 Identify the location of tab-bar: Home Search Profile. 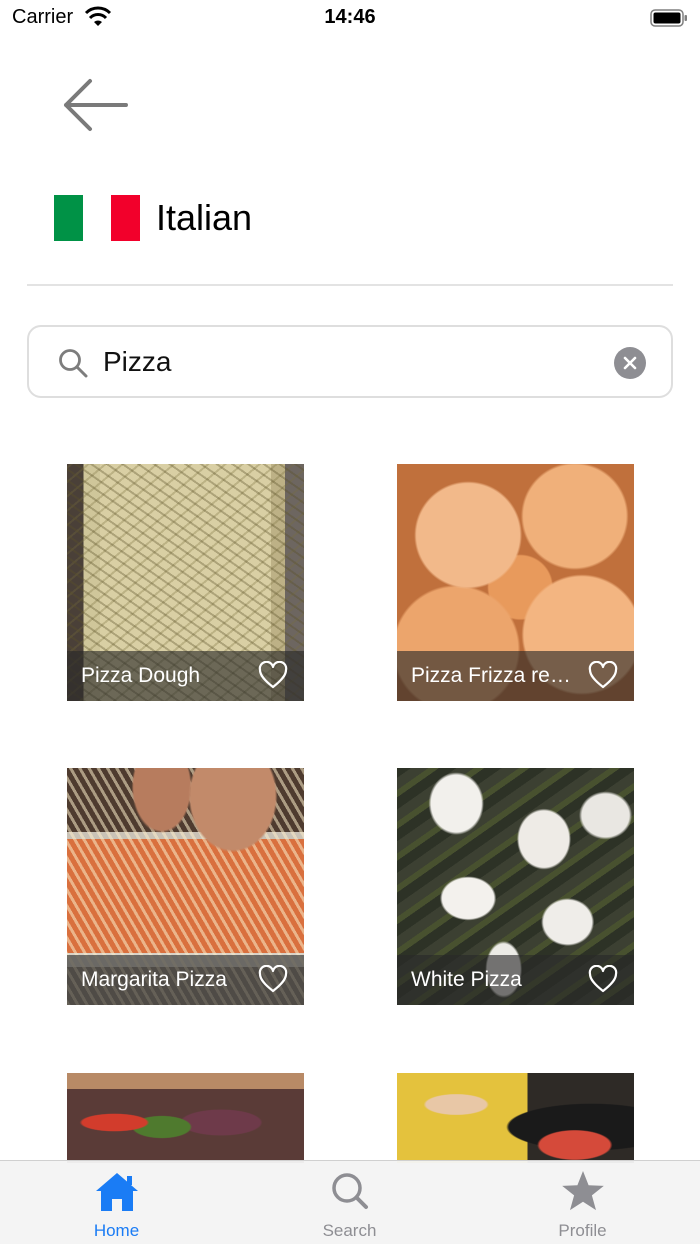
(350, 1202).